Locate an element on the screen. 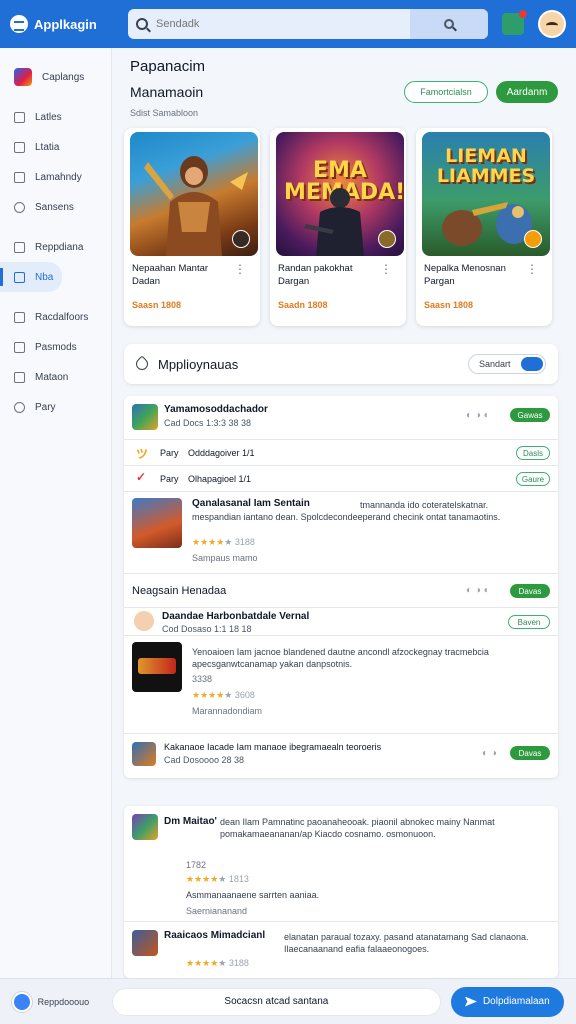 Image resolution: width=576 pixels, height=1024 pixels. sidebar-item-3: Lamahndy is located at coordinates (55, 177).